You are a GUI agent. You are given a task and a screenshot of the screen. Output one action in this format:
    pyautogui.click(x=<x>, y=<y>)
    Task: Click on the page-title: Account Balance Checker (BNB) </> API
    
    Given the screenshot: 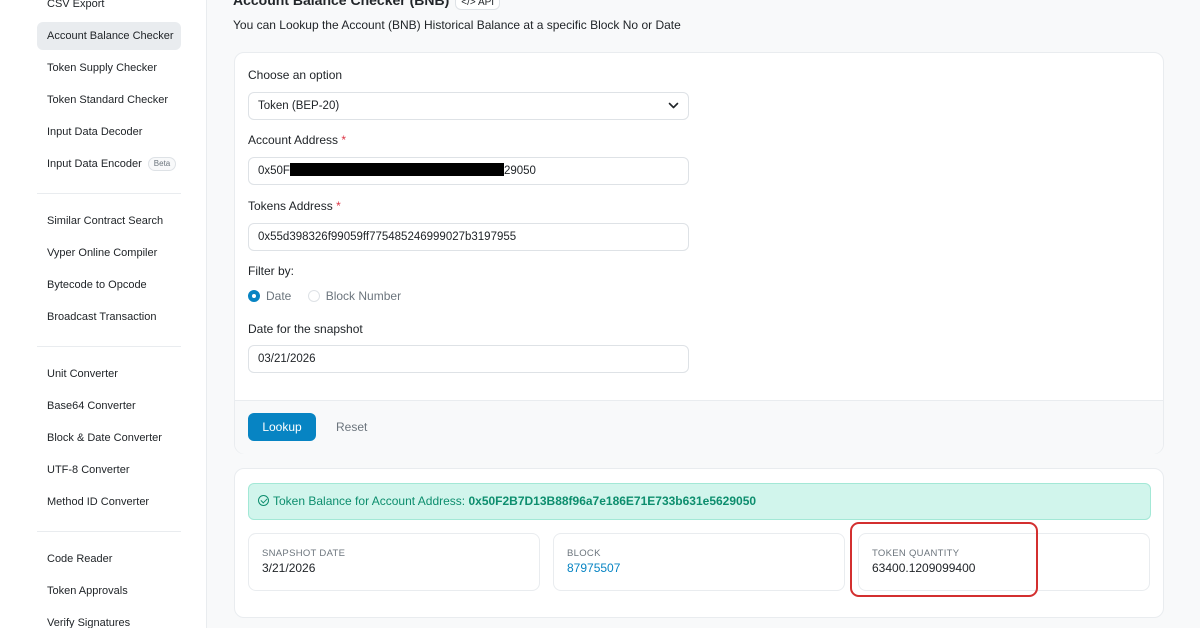 What is the action you would take?
    pyautogui.click(x=367, y=5)
    